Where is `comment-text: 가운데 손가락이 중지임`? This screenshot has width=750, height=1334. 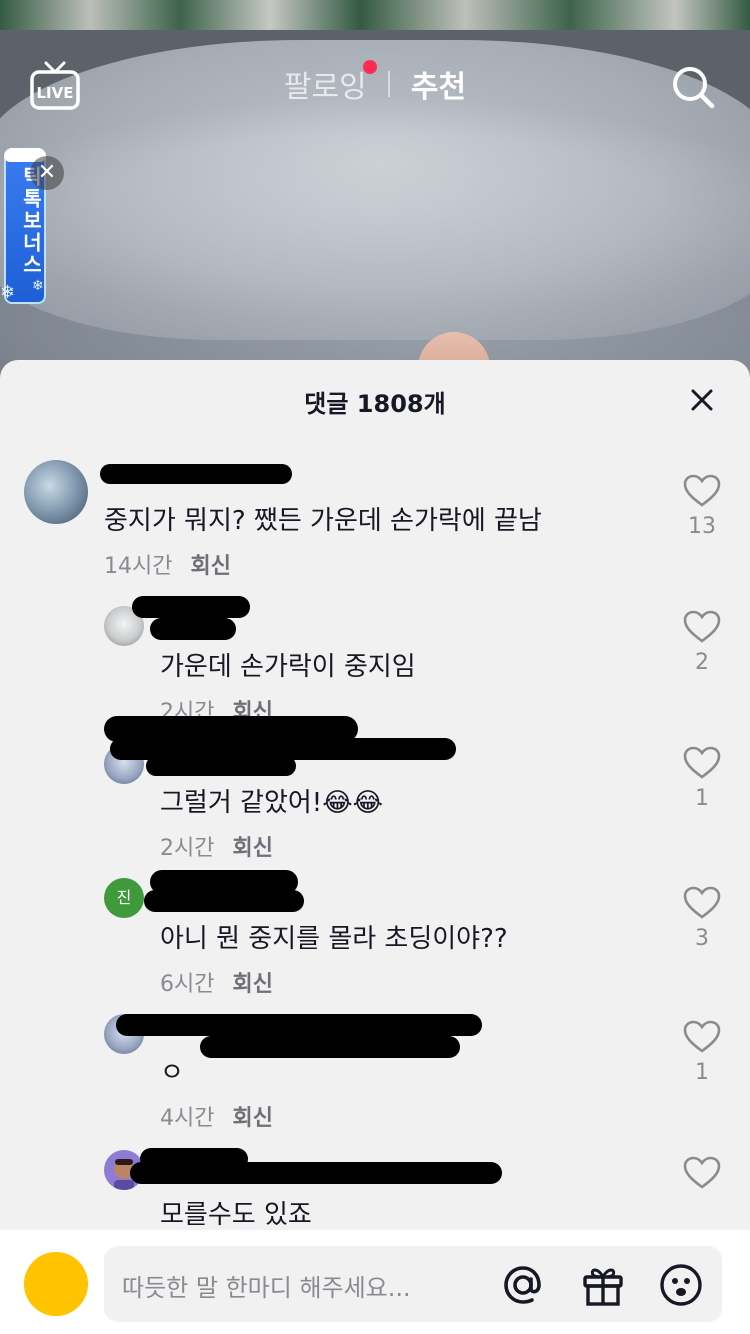 comment-text: 가운데 손가락이 중지임 is located at coordinates (288, 667).